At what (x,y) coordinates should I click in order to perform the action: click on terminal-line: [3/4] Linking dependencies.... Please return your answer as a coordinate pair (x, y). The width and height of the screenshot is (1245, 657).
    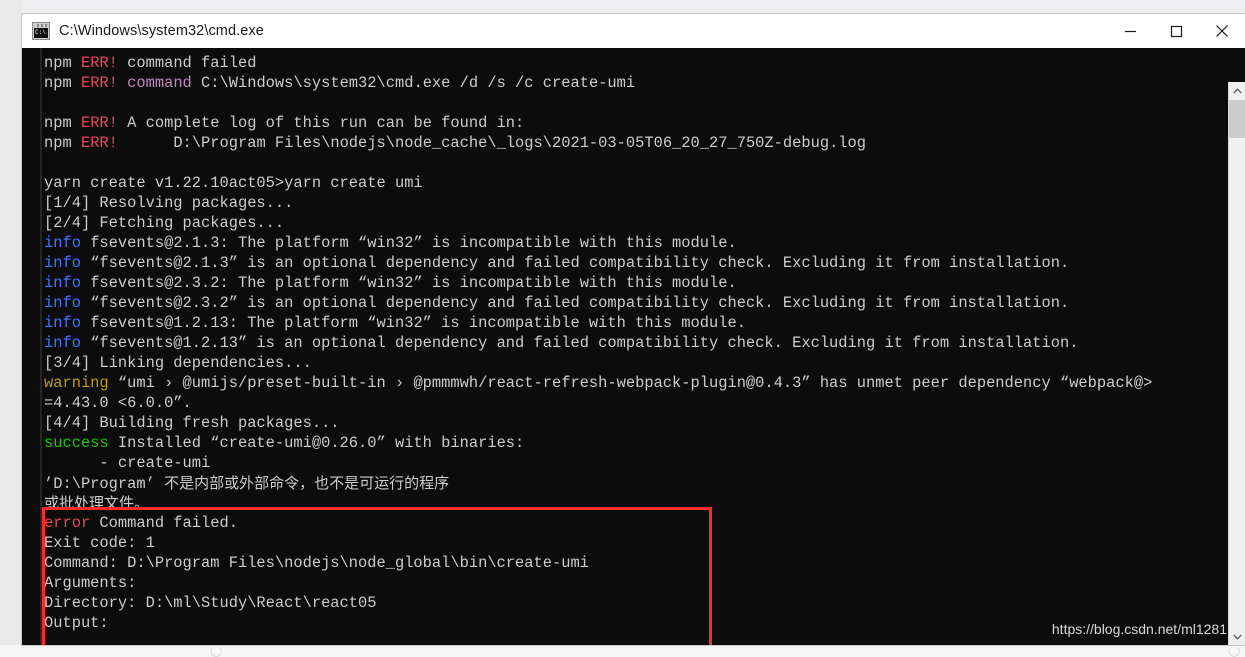
    Looking at the image, I should click on (644, 363).